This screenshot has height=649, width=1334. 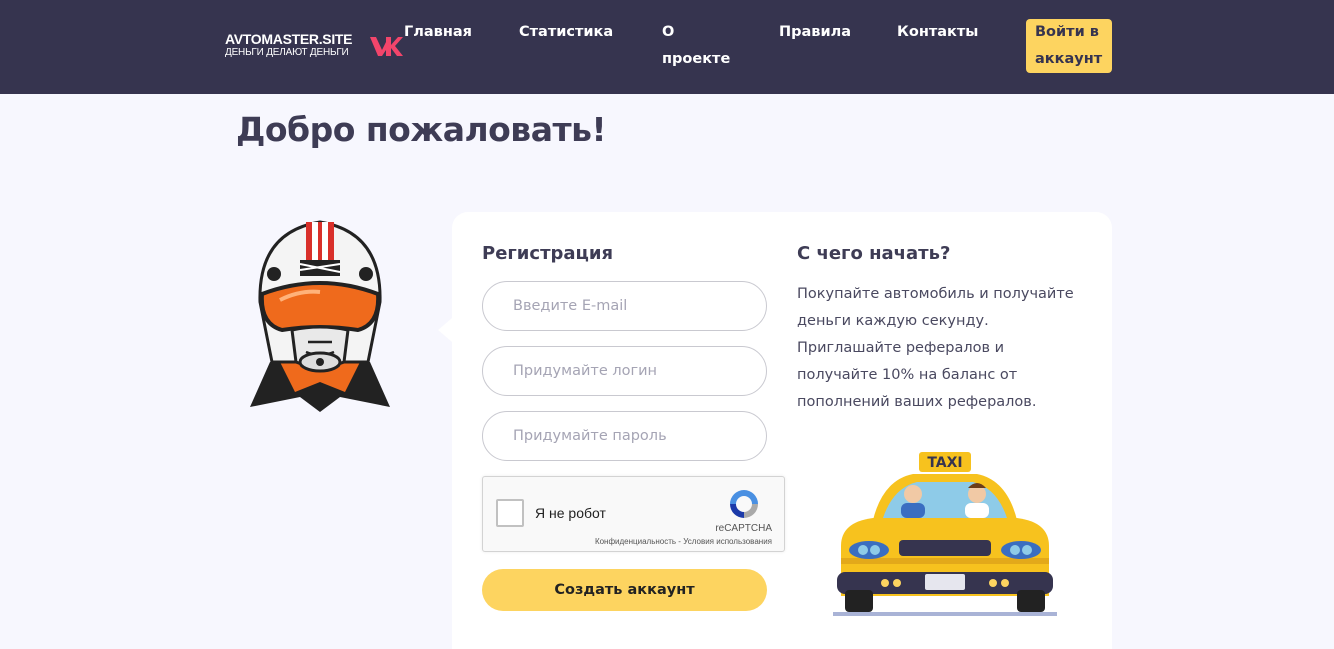 I want to click on create-account-button: Создать аккаунт, so click(x=624, y=590).